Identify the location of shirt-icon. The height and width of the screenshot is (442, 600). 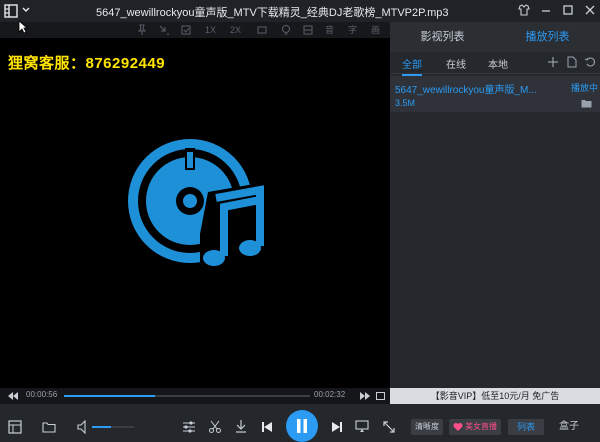
(524, 10).